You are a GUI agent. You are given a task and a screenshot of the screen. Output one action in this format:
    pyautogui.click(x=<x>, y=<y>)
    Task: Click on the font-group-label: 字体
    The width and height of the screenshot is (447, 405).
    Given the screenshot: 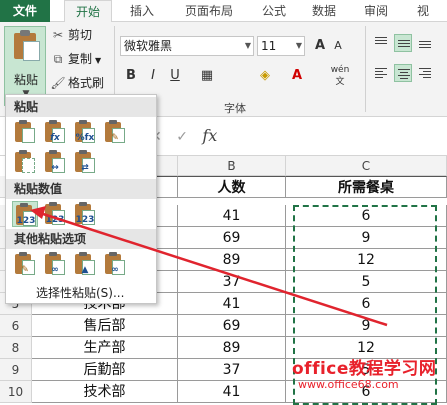 What is the action you would take?
    pyautogui.click(x=235, y=108)
    